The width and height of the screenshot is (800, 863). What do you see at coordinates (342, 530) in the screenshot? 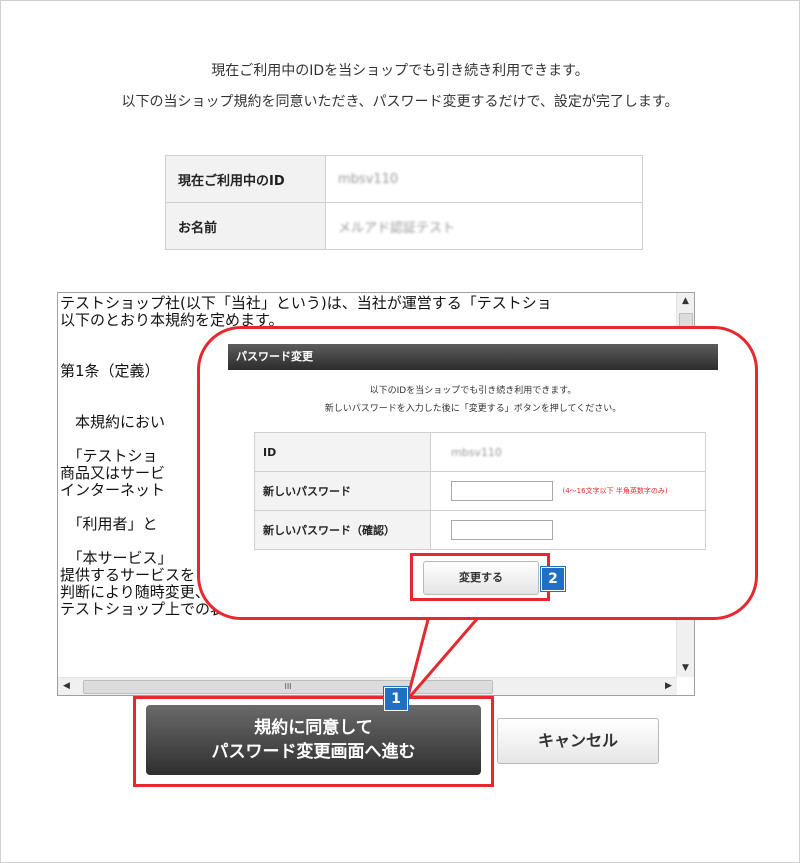
I see `confirm-password-label: 新しいパスワード（確認）` at bounding box center [342, 530].